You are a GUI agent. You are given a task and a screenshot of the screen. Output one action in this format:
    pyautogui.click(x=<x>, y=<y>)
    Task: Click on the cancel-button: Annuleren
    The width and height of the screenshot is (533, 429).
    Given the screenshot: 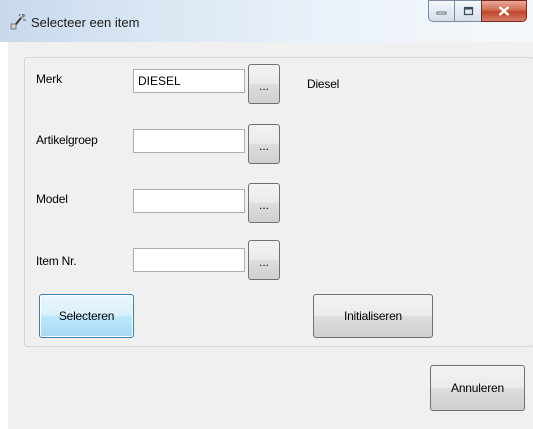 What is the action you would take?
    pyautogui.click(x=477, y=388)
    